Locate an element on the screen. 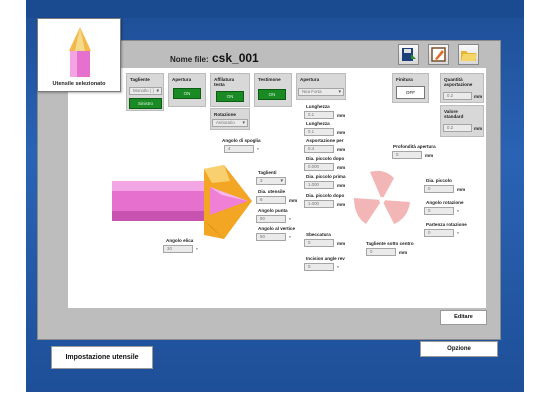 The height and width of the screenshot is (400, 550). opzione-button: Opzione is located at coordinates (459, 349).